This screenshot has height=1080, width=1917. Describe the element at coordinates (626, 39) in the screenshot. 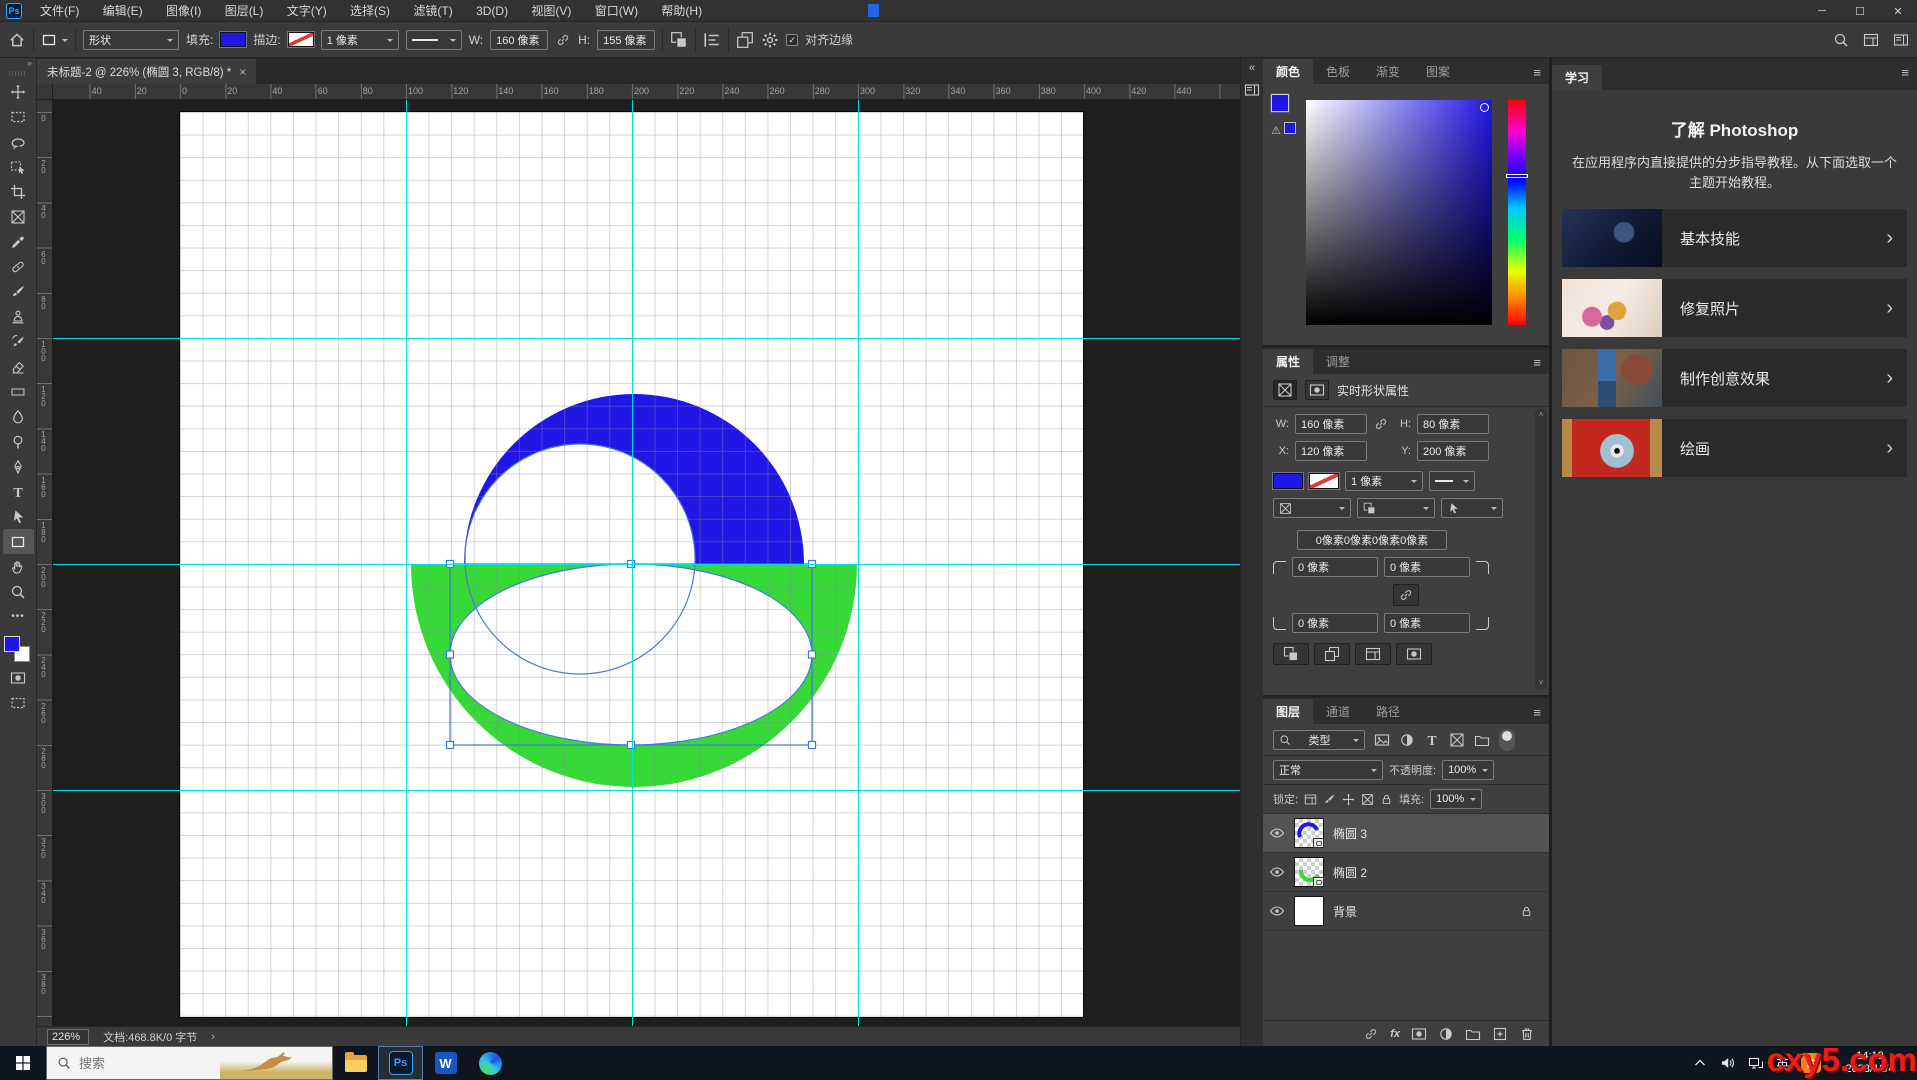

I see `shape-height-input: 155 像素` at that location.